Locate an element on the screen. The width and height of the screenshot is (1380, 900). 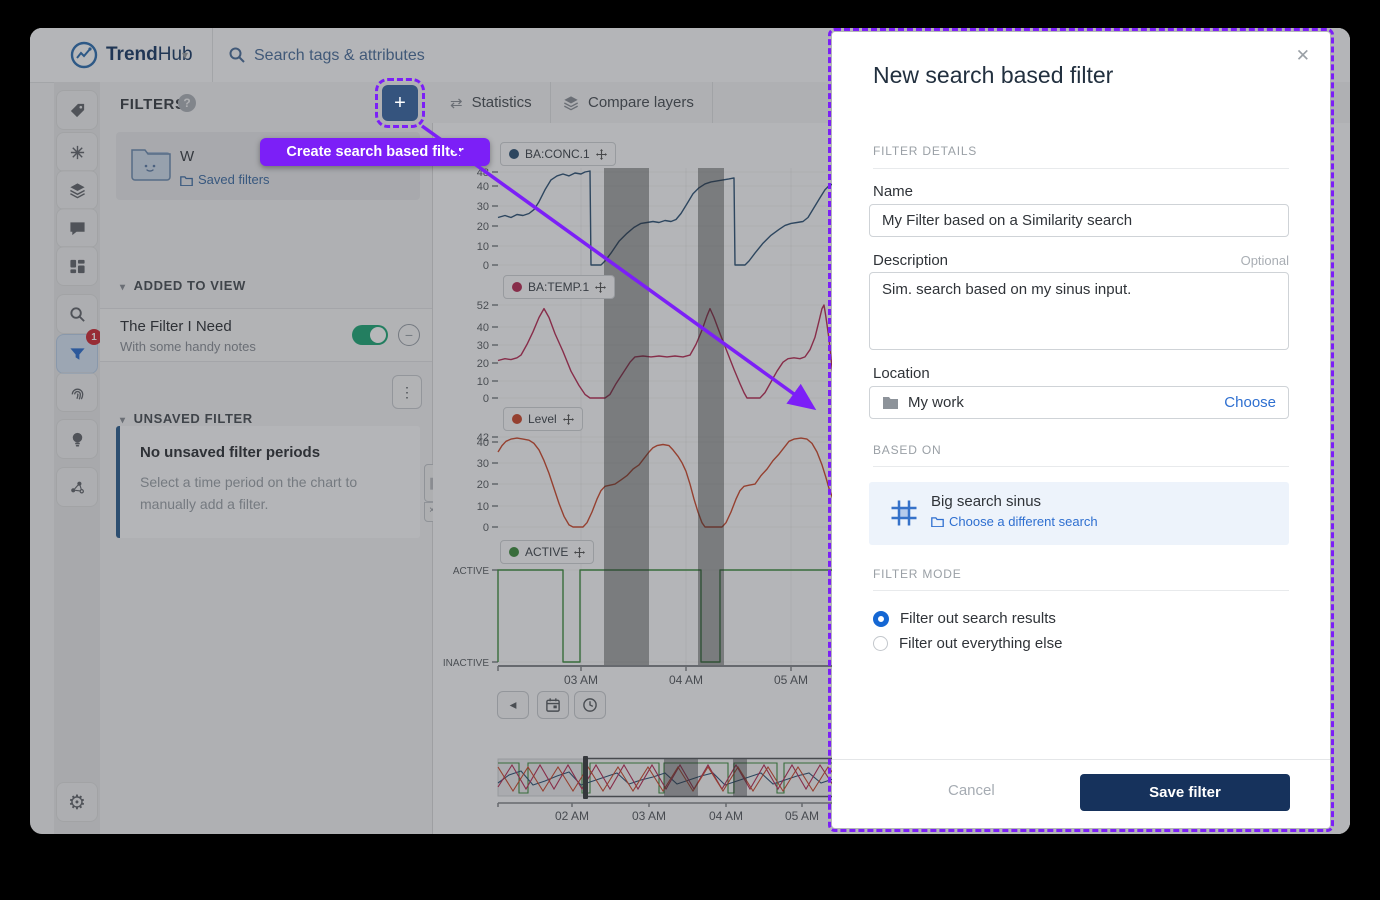
location-field: My work Choose is located at coordinates (1079, 402).